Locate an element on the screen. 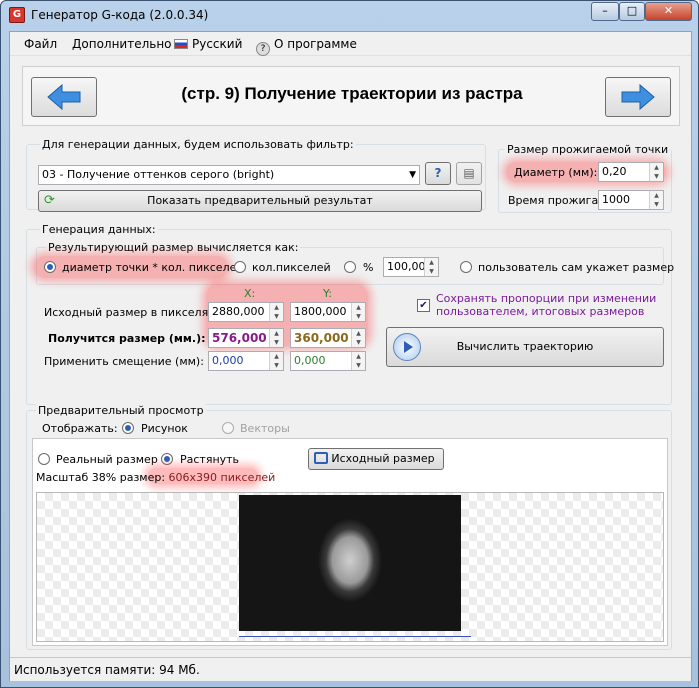  scale-prefix: Масштаб 38% размер: is located at coordinates (101, 477).